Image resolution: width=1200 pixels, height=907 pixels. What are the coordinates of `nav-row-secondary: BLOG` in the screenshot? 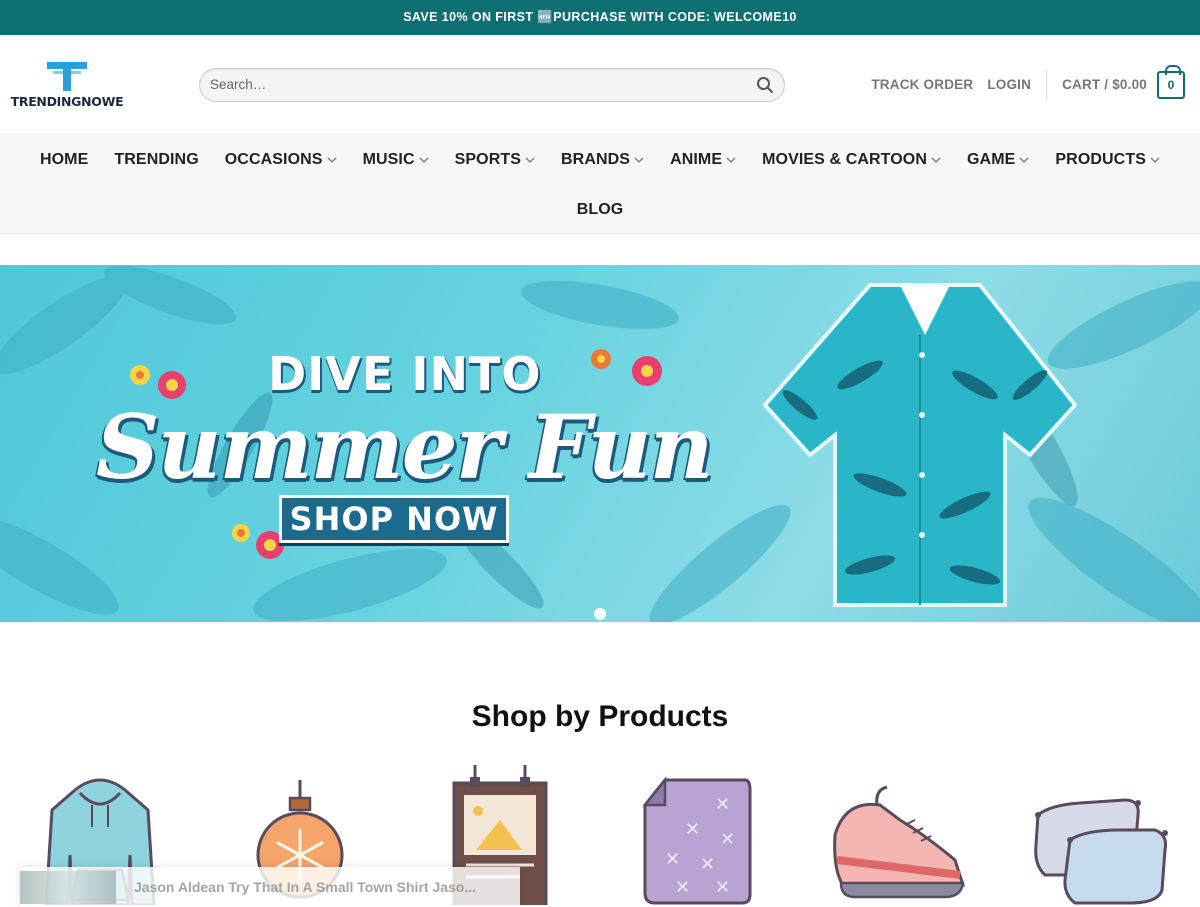 It's located at (600, 210).